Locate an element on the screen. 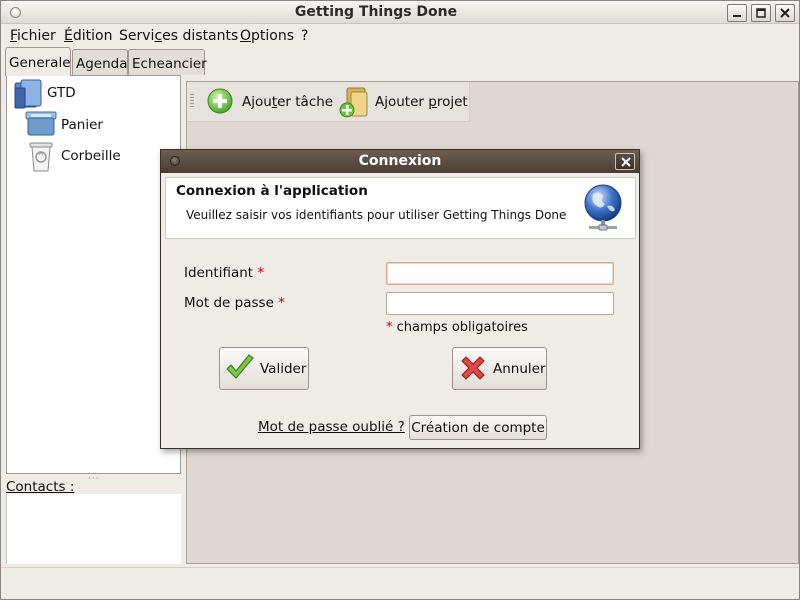 This screenshot has height=600, width=800. basket-icon is located at coordinates (41, 123).